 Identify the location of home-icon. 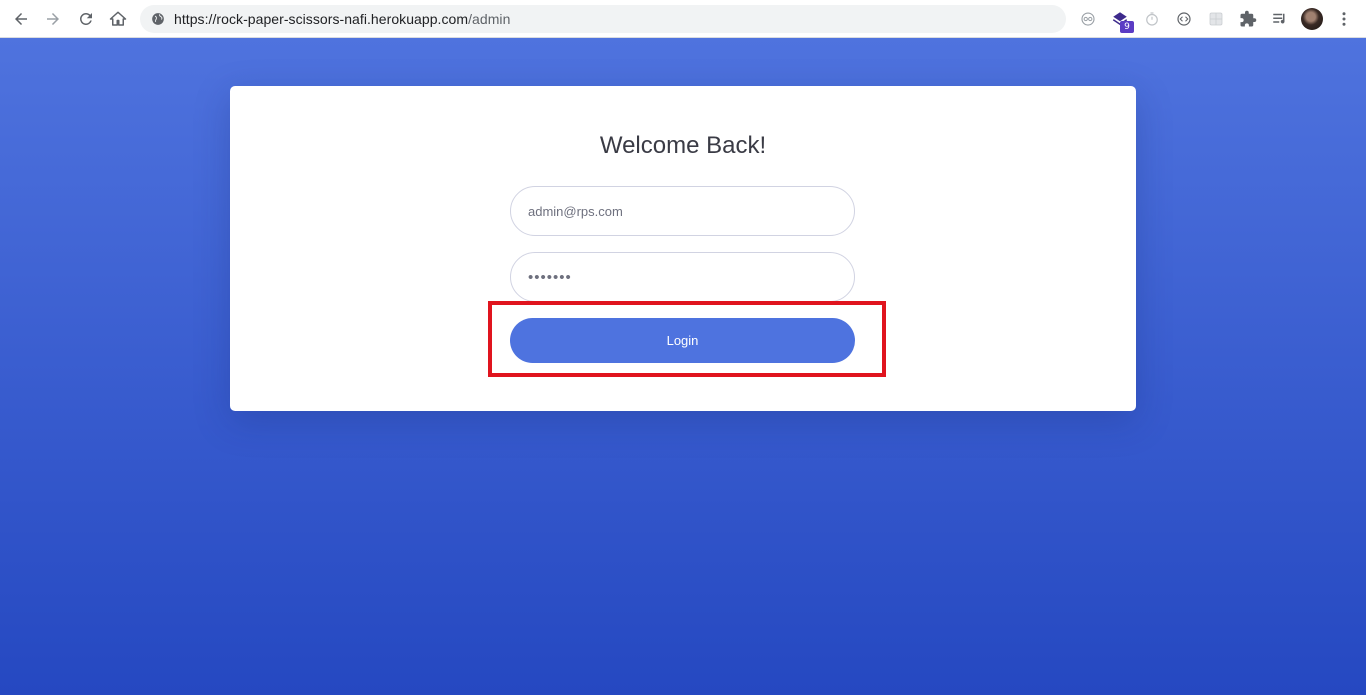
(118, 18).